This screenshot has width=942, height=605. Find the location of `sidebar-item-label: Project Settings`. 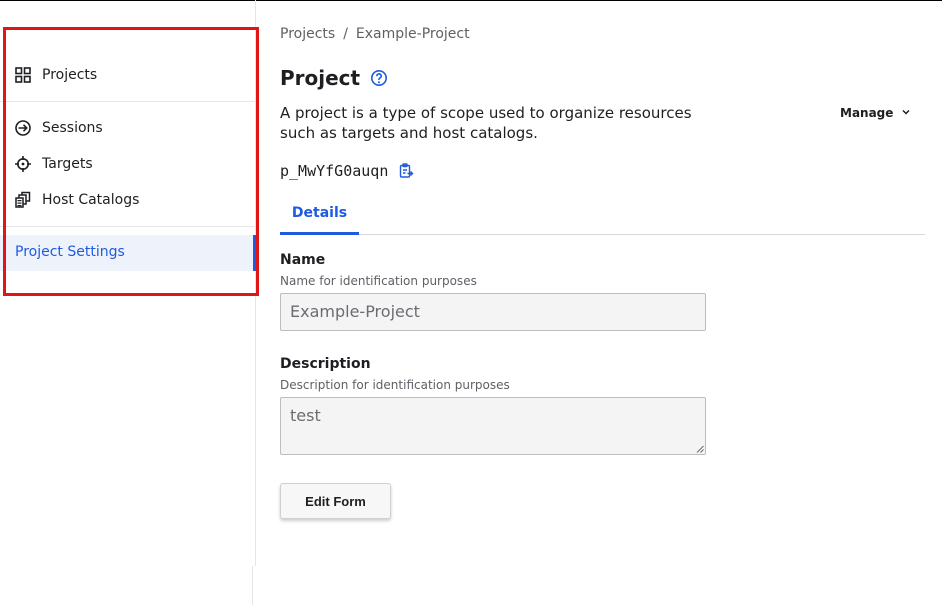

sidebar-item-label: Project Settings is located at coordinates (70, 252).